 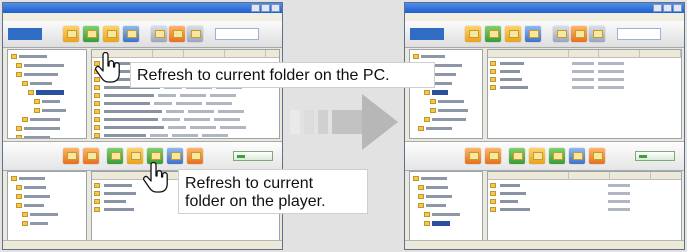 I want to click on player-file-list, so click(x=584, y=206).